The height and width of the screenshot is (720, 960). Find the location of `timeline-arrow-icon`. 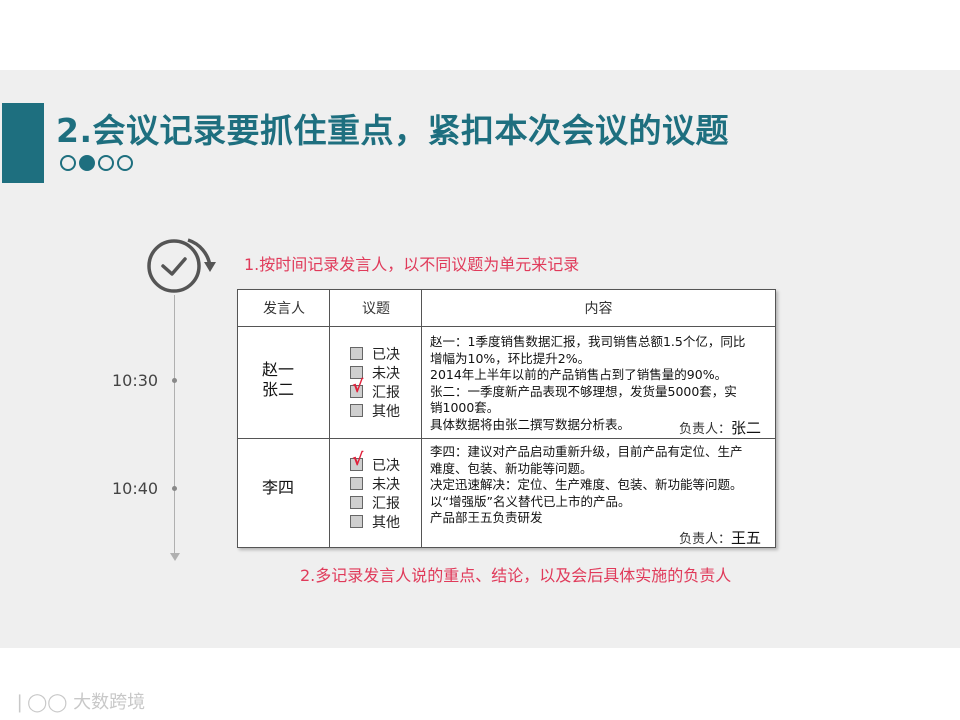

timeline-arrow-icon is located at coordinates (175, 557).